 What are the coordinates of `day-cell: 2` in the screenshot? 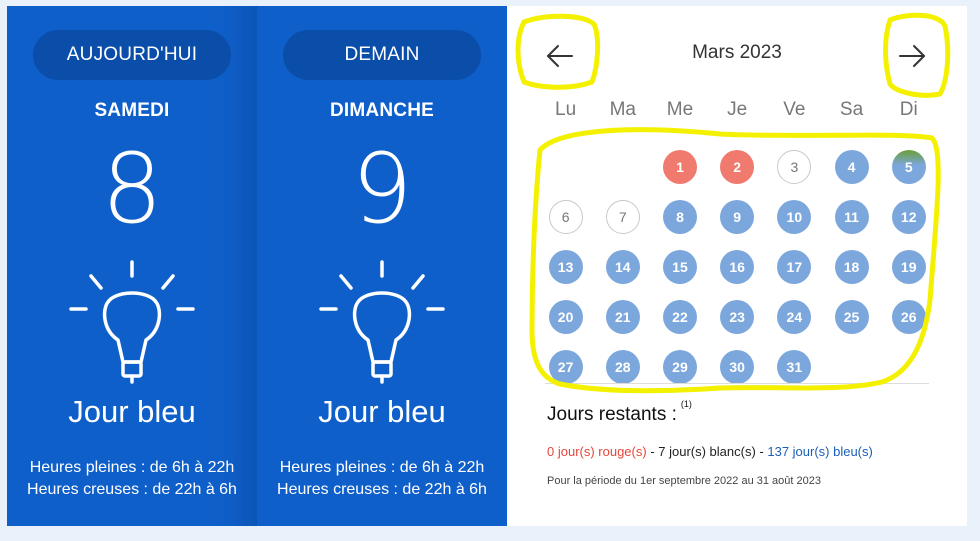 It's located at (737, 167).